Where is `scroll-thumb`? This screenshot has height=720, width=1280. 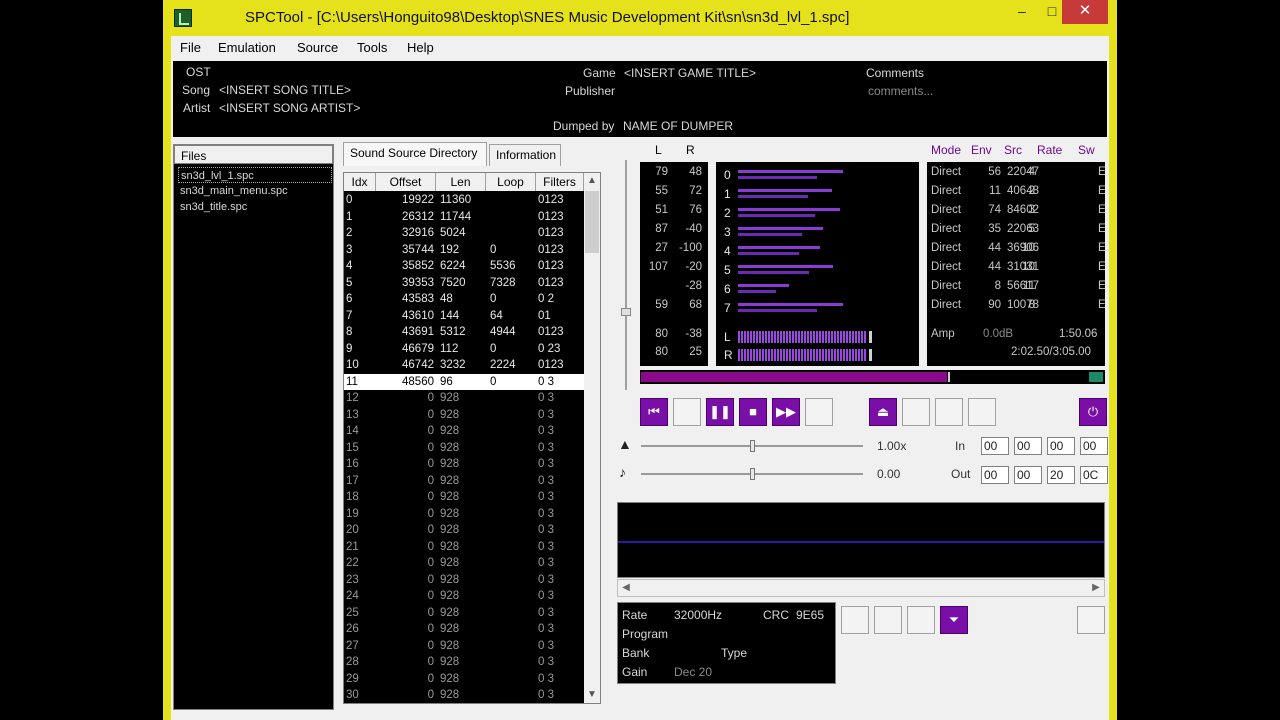 scroll-thumb is located at coordinates (592, 222).